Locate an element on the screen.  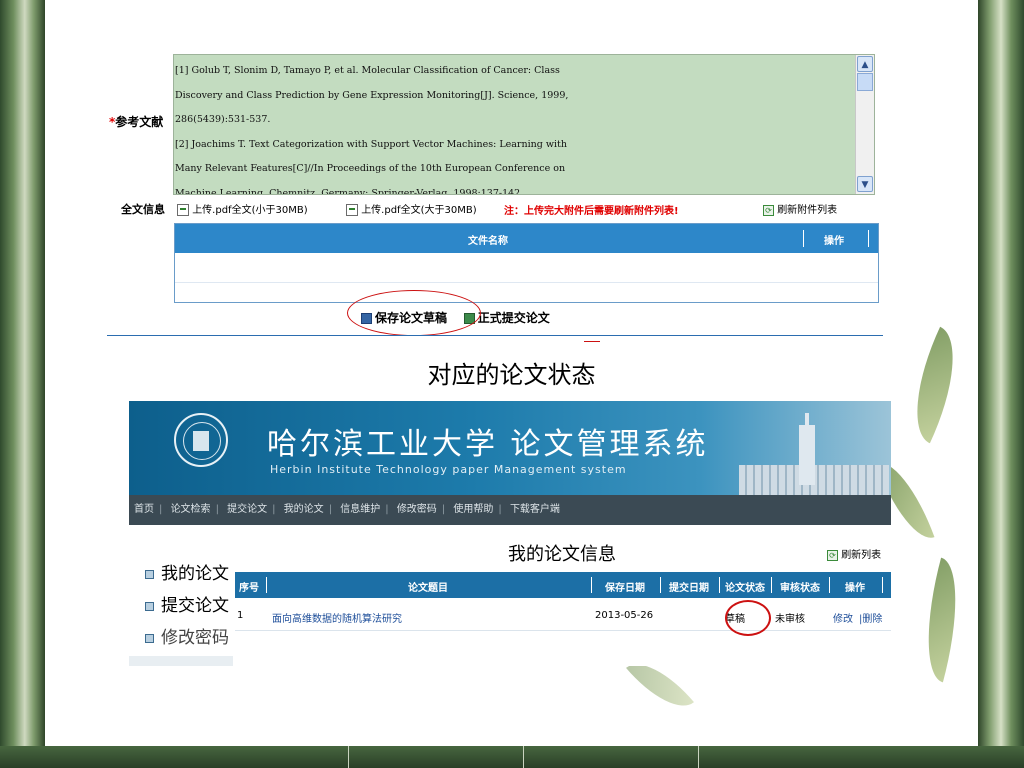
sidebar-item-my-thesis: 我的论文 is located at coordinates (187, 571).